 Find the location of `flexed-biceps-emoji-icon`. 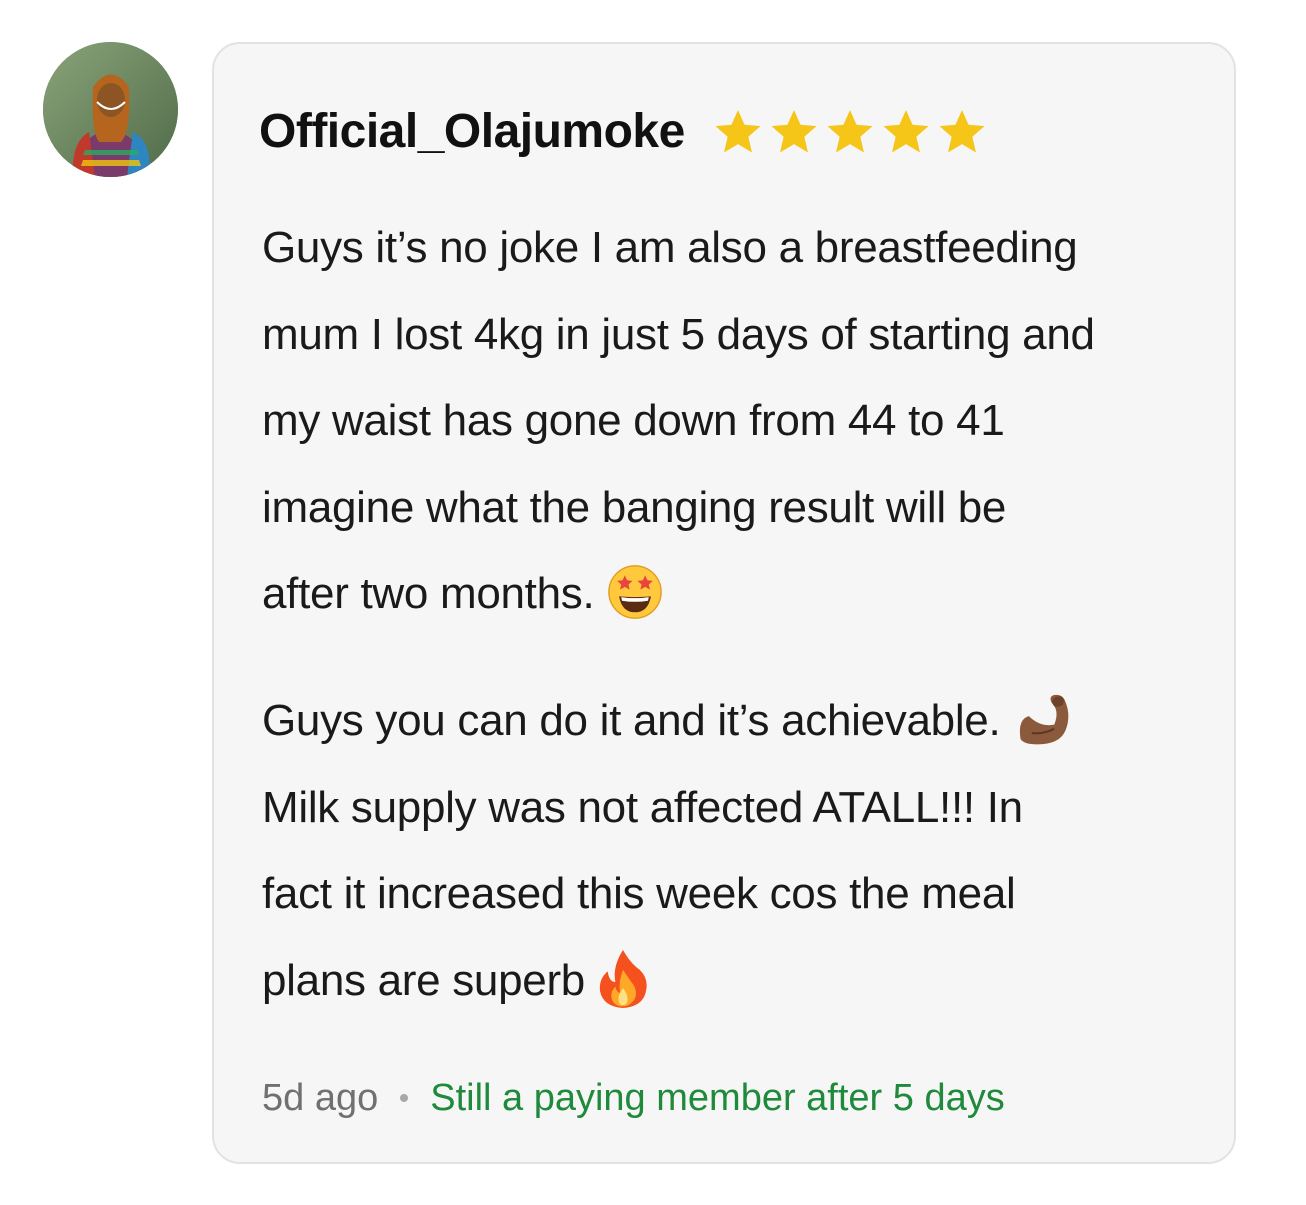

flexed-biceps-emoji-icon is located at coordinates (1044, 720).